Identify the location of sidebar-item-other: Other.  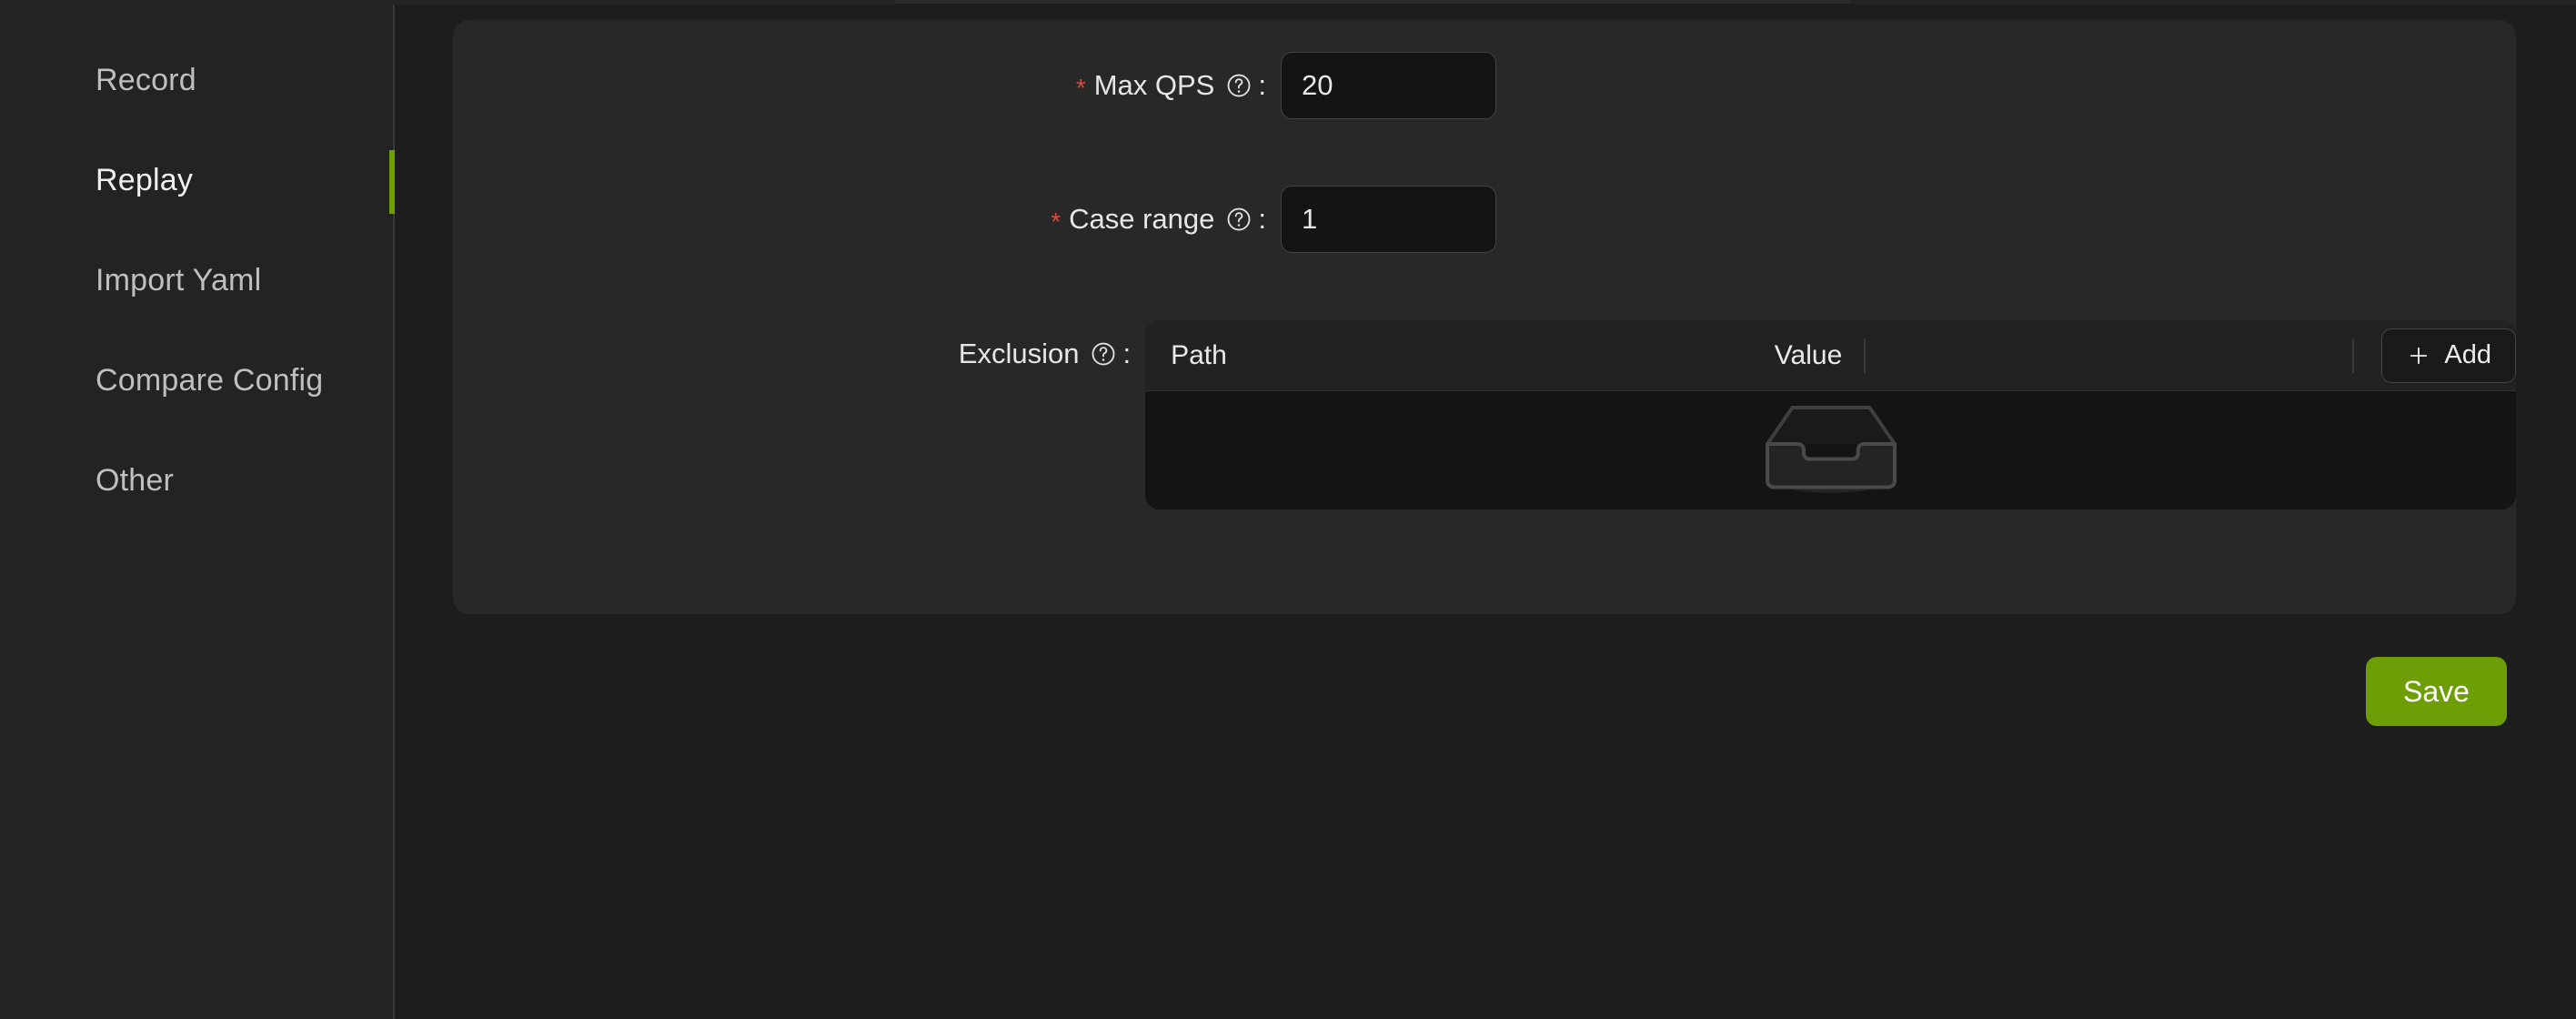
(196, 480).